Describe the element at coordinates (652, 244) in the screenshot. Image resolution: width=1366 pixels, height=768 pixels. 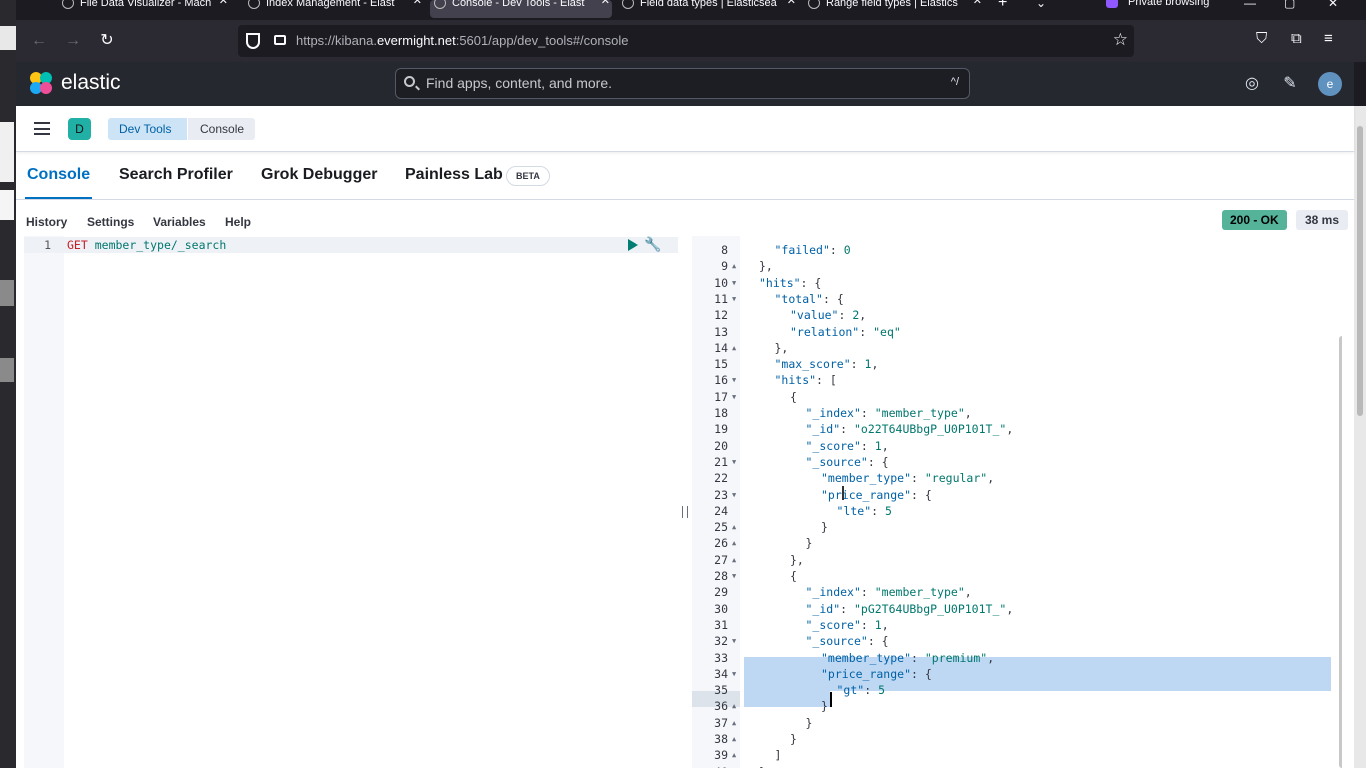
I see `wrench-icon: 🔧` at that location.